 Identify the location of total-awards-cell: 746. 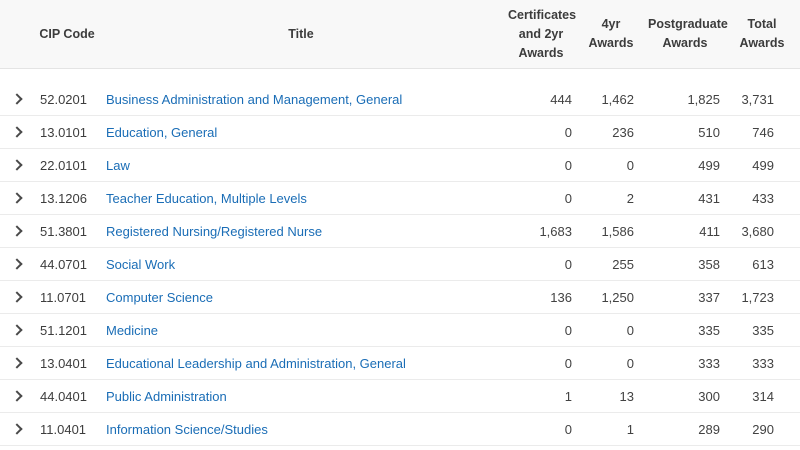
(764, 132).